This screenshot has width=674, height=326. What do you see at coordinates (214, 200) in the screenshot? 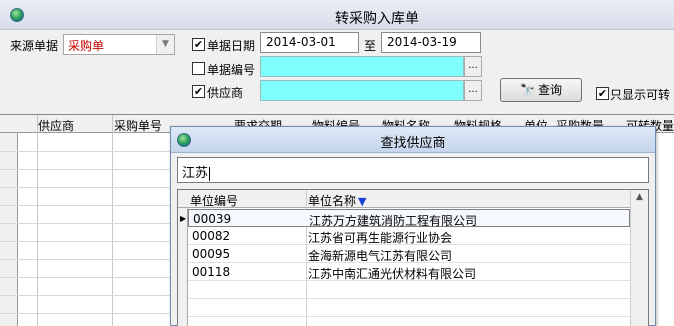
I see `col-unit-code: 单位编号` at bounding box center [214, 200].